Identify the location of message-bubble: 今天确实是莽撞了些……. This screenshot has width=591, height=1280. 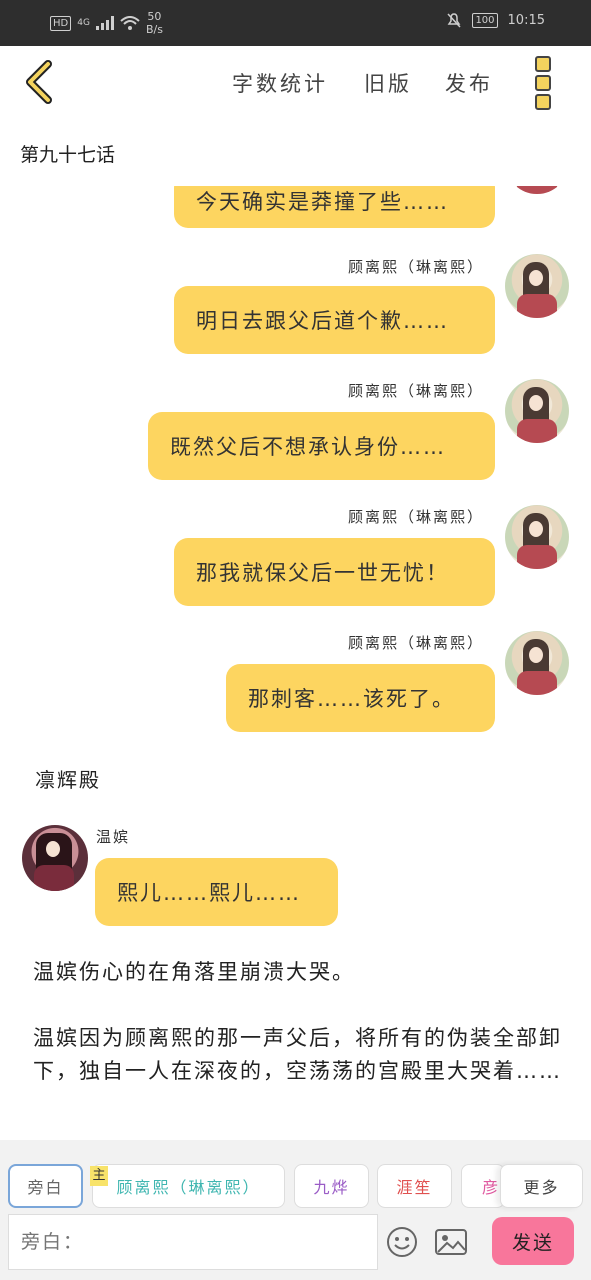
(334, 207).